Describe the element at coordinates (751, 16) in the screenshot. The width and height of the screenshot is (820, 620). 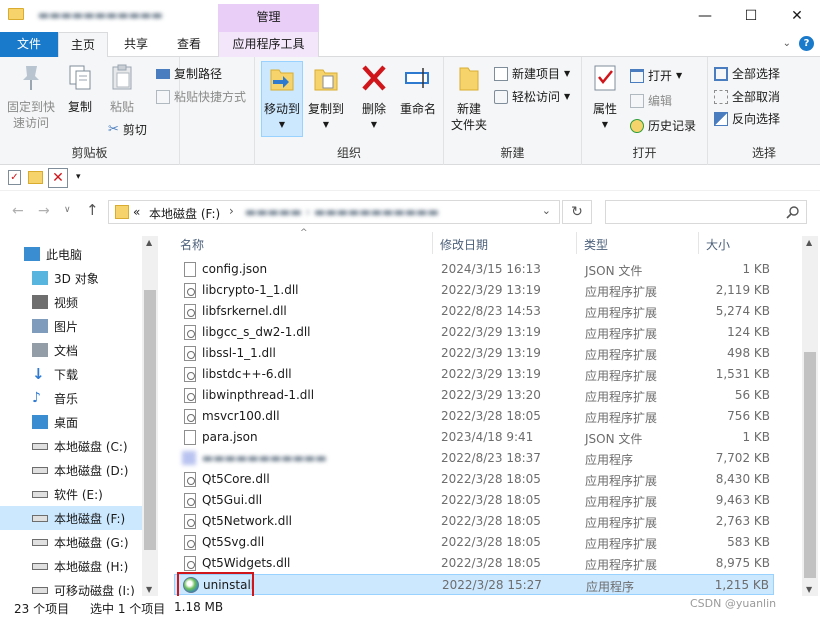
I see `maximize-button: ☐` at that location.